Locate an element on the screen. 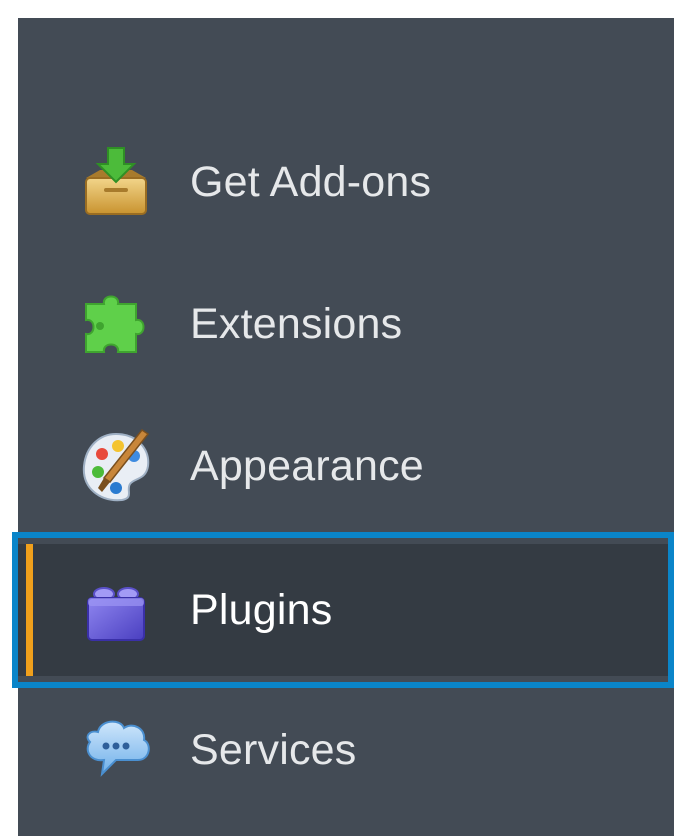 This screenshot has width=674, height=836. plugins-brick-icon is located at coordinates (116, 610).